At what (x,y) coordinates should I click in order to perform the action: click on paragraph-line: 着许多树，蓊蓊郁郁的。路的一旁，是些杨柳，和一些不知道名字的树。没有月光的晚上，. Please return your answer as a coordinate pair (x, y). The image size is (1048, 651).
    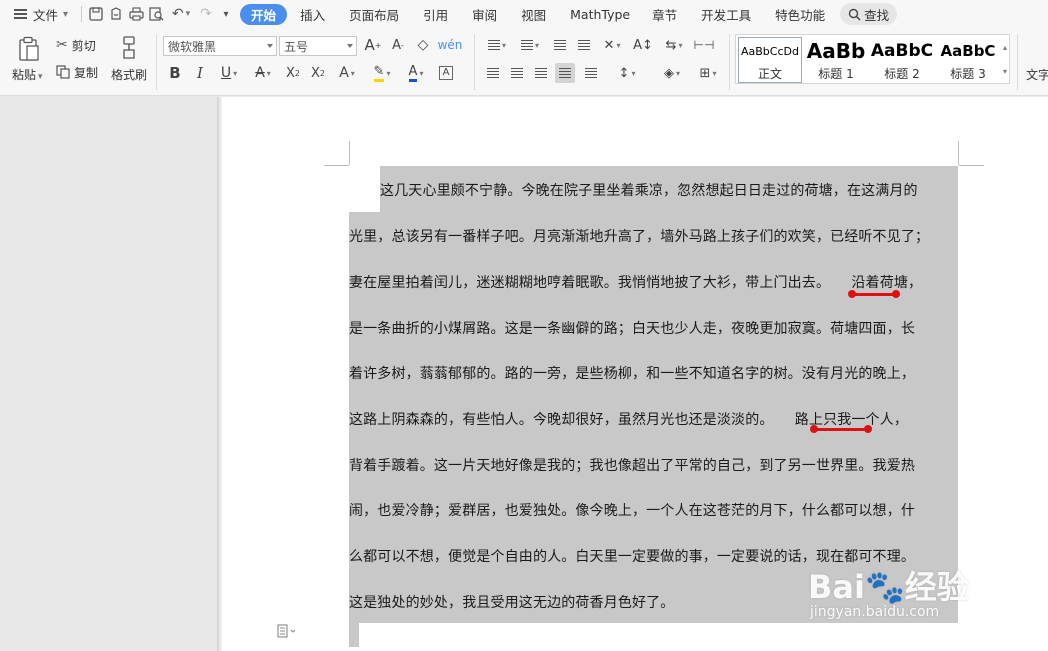
    Looking at the image, I should click on (632, 373).